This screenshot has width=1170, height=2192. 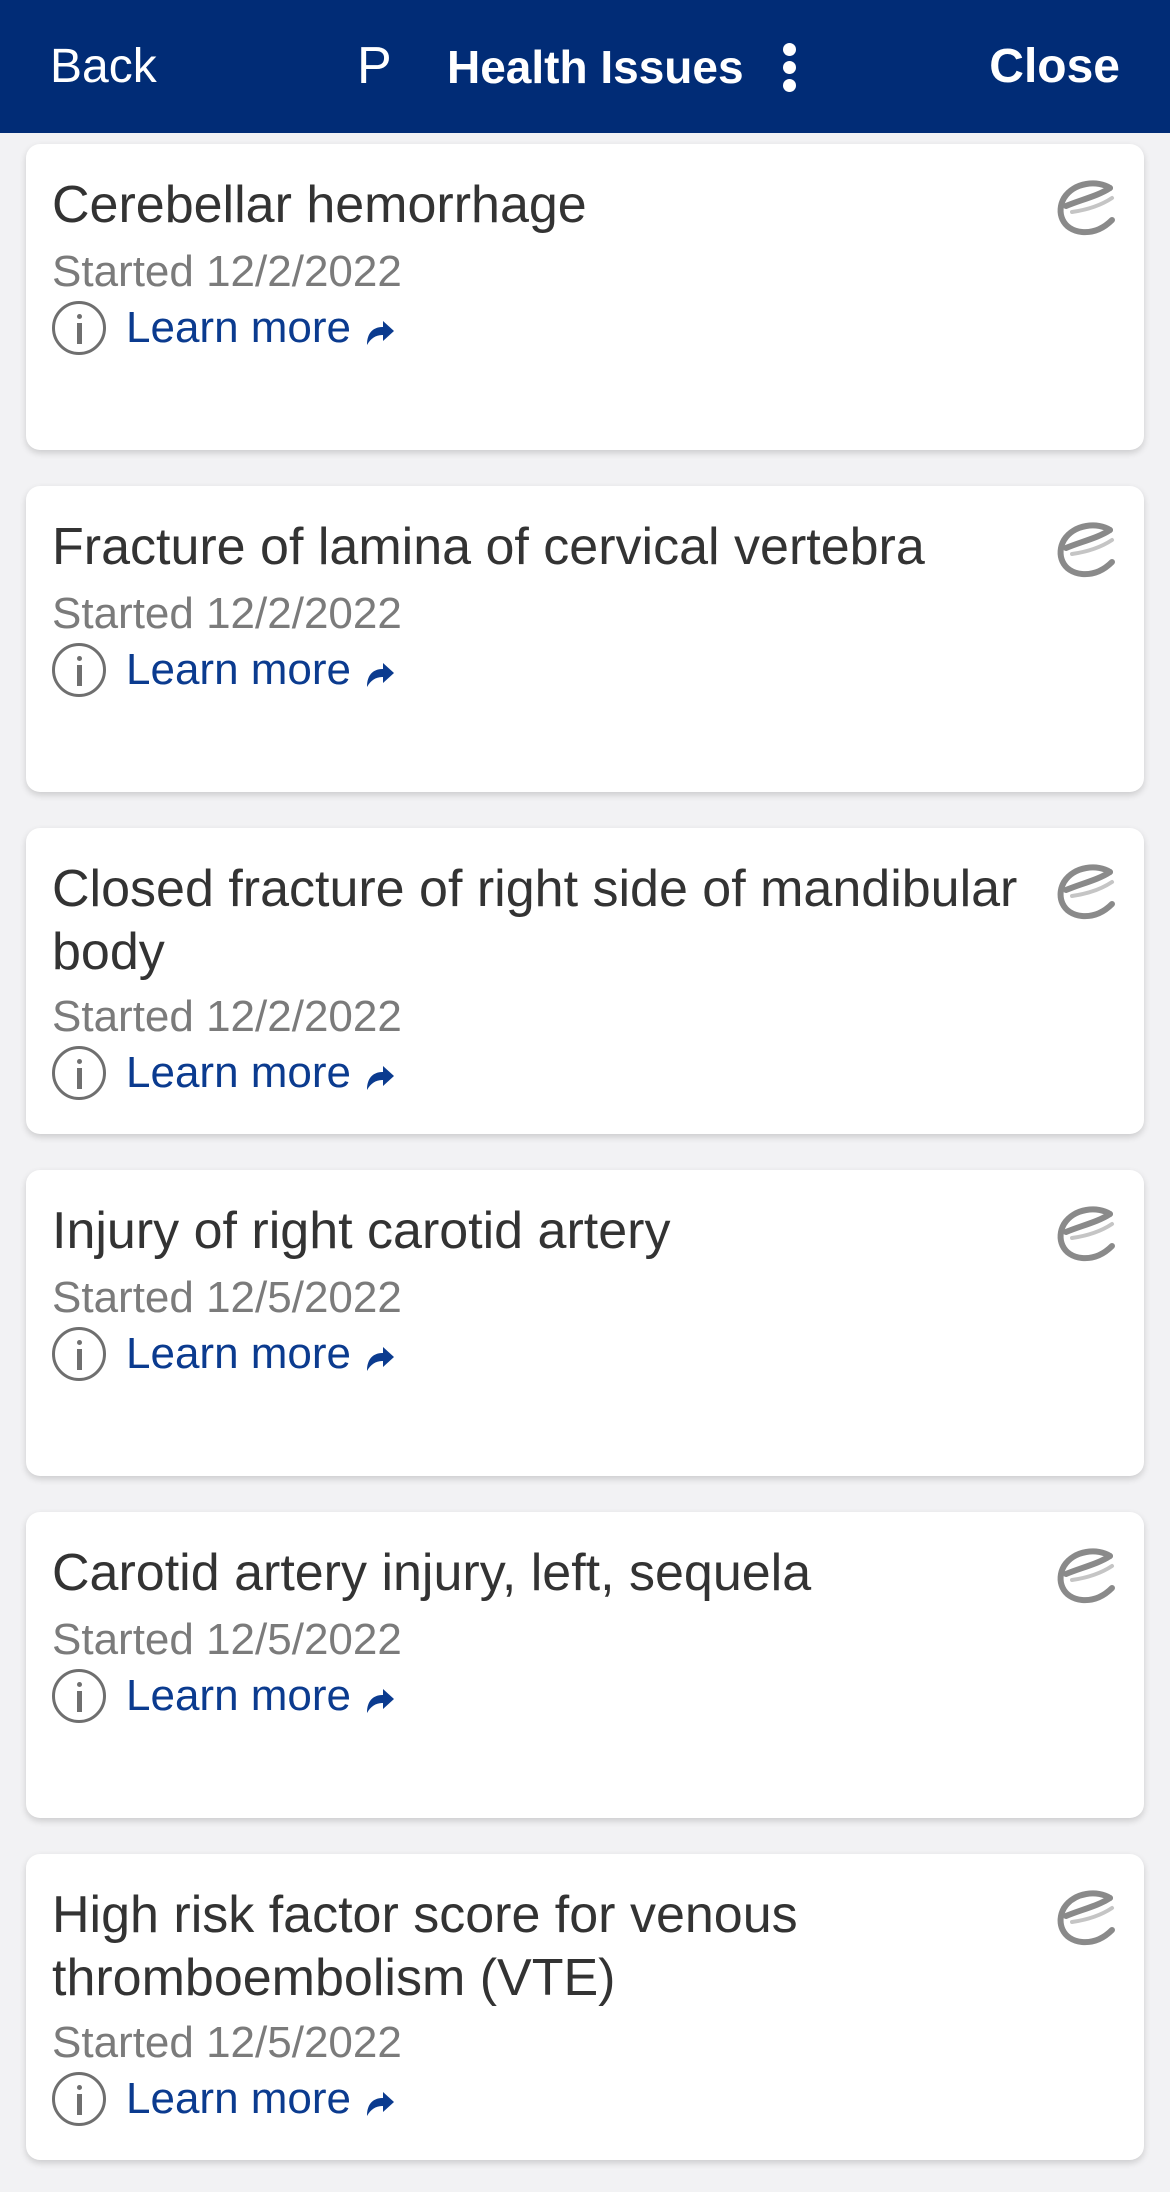 What do you see at coordinates (595, 67) in the screenshot?
I see `page-title: Health Issues` at bounding box center [595, 67].